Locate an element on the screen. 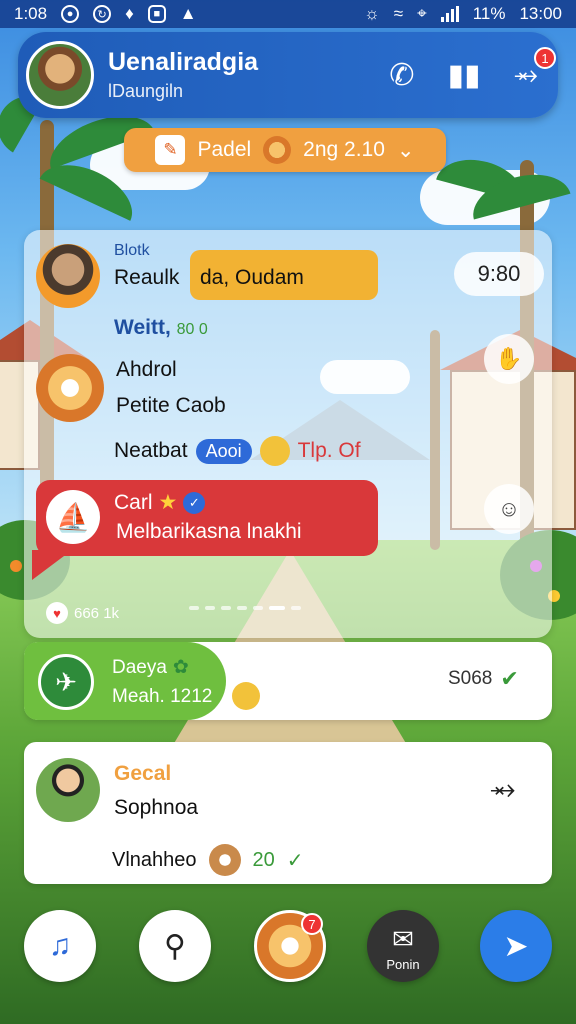  contact-card-avatar is located at coordinates (68, 790).